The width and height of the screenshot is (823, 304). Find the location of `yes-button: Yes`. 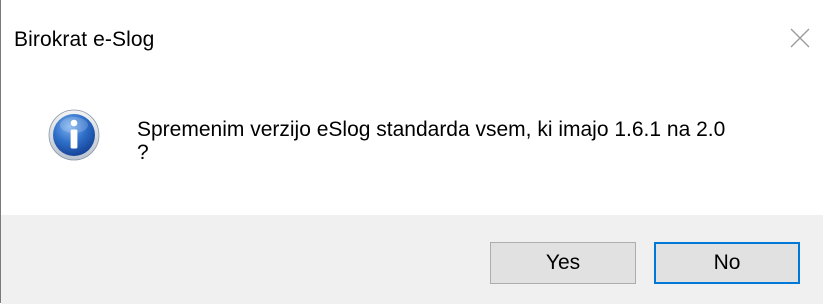

yes-button: Yes is located at coordinates (563, 263).